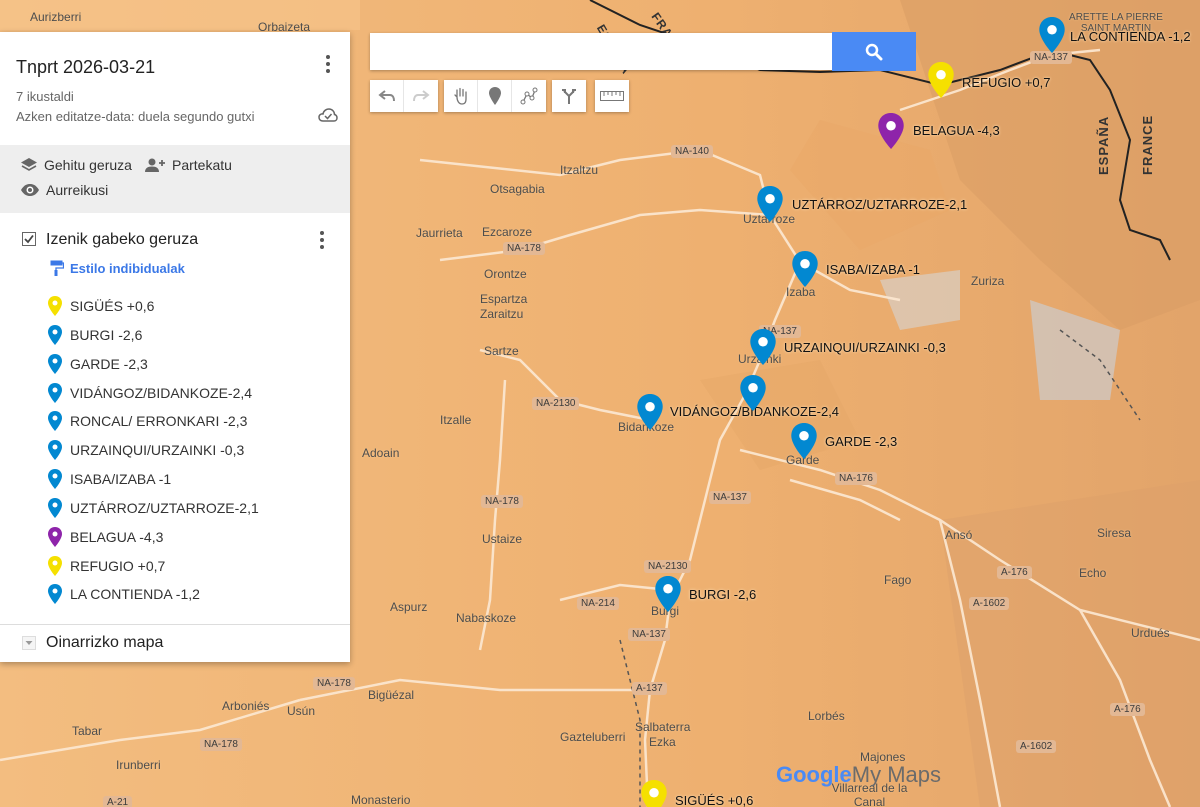  I want to click on map-options-menu, so click(328, 64).